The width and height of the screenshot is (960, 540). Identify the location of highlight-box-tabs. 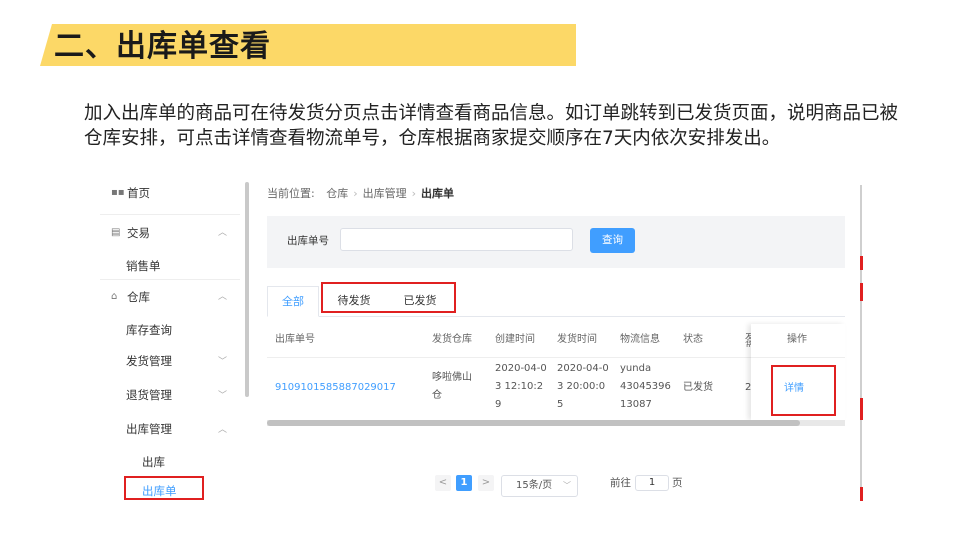
(388, 297).